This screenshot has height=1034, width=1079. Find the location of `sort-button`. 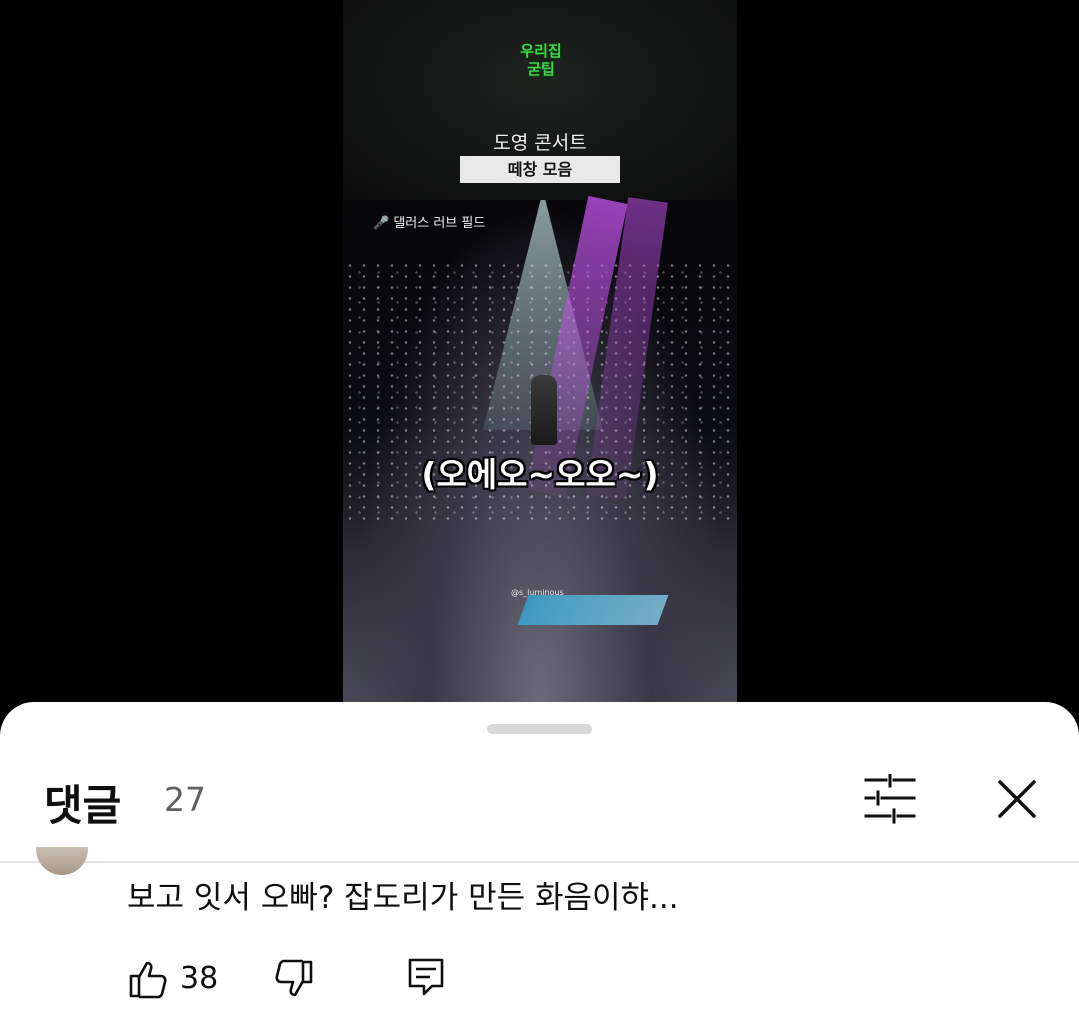

sort-button is located at coordinates (890, 798).